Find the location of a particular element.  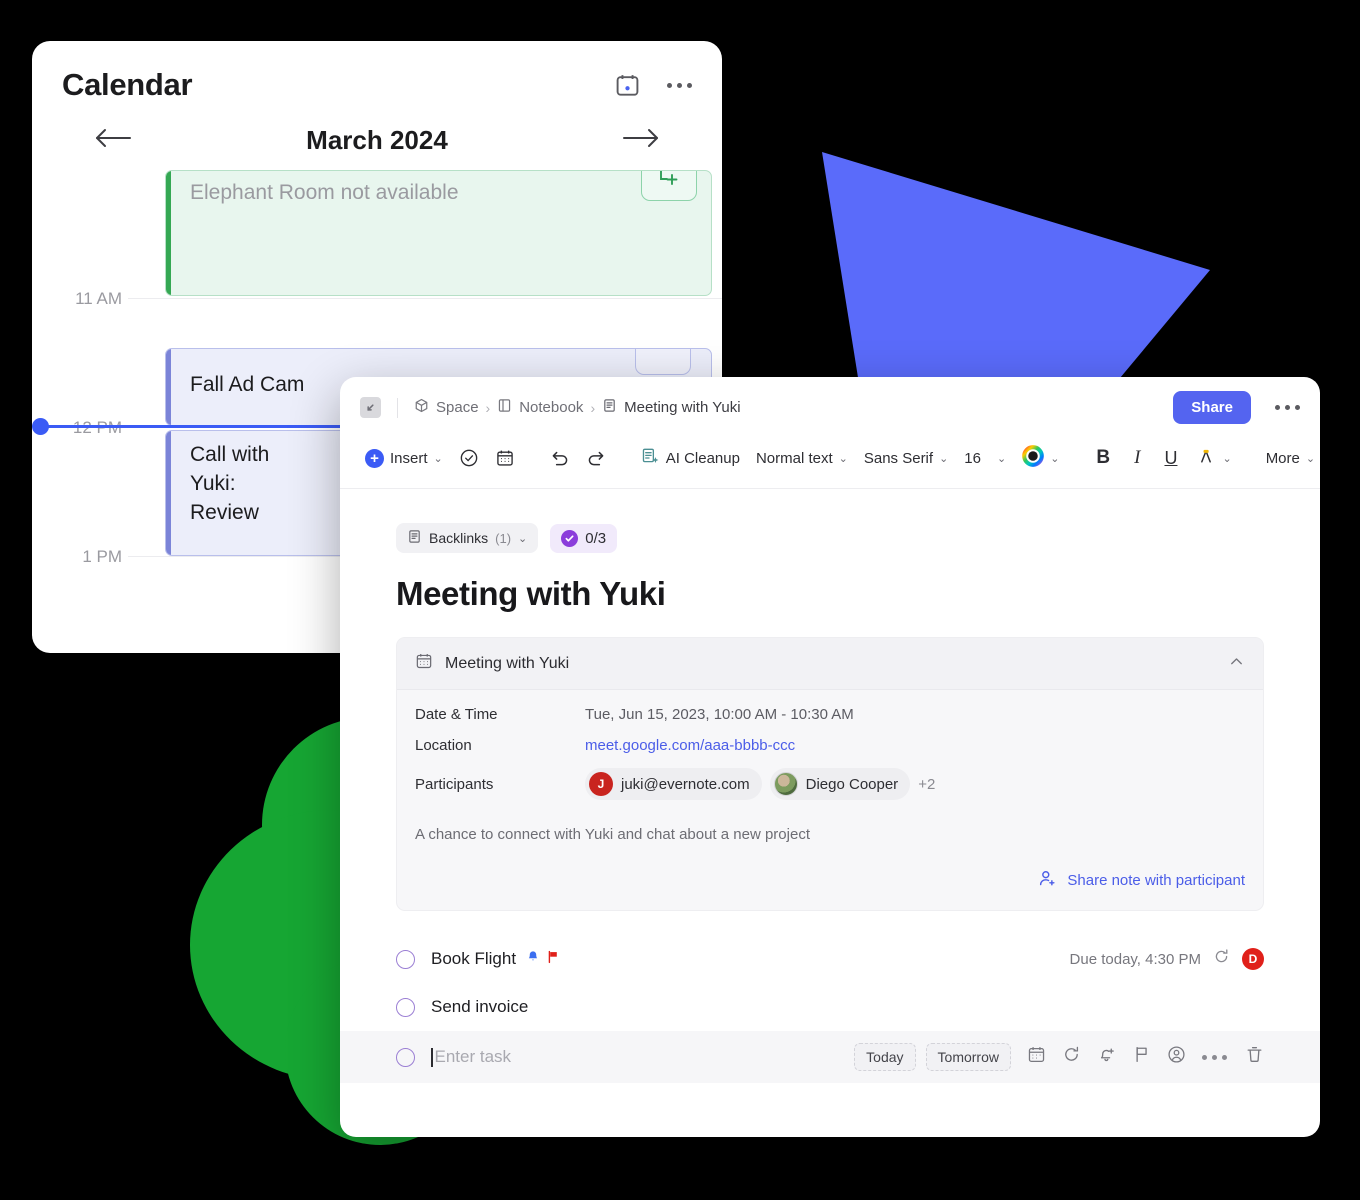

task-progress-label: 0/3 is located at coordinates (596, 538).